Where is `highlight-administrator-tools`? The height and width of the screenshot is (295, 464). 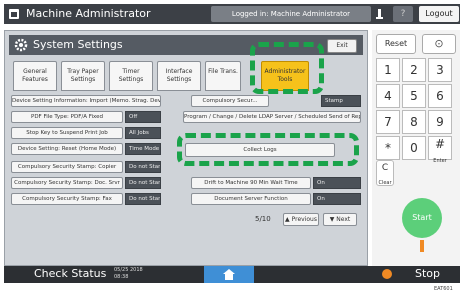
highlight-administrator-tools is located at coordinates (287, 68).